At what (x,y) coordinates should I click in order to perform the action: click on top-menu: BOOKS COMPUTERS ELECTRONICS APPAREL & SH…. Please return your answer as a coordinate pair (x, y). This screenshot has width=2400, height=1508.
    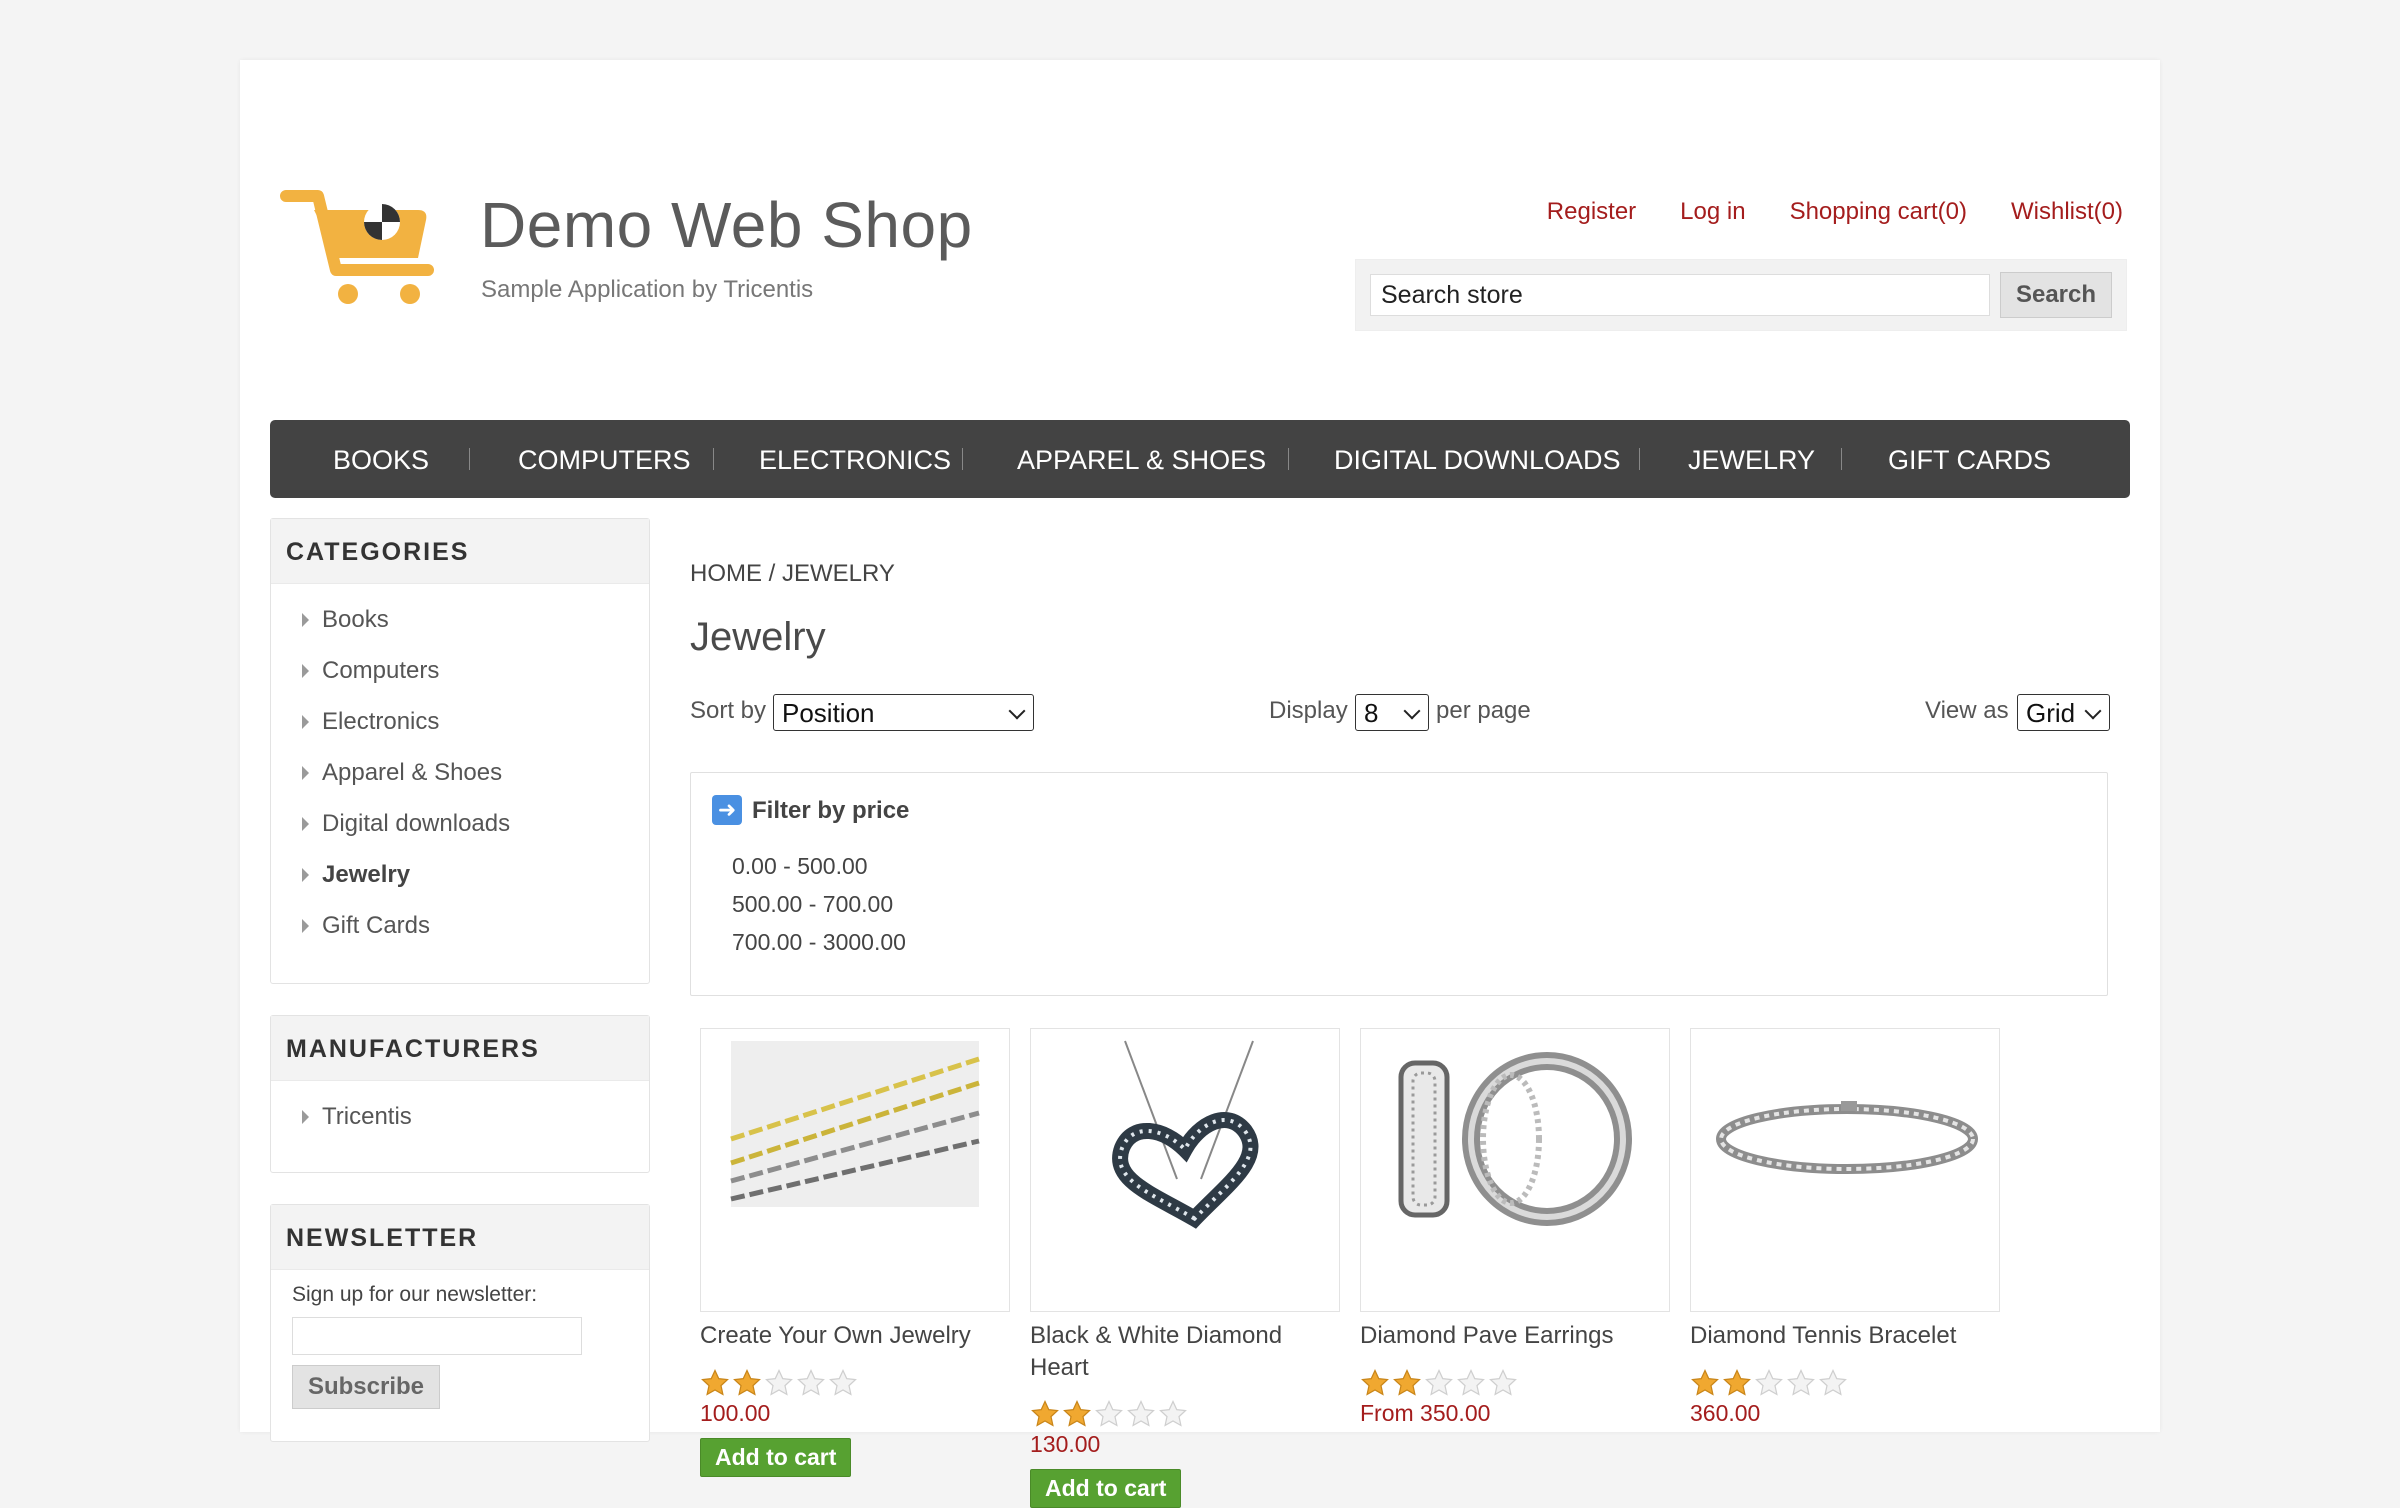
    Looking at the image, I should click on (1200, 459).